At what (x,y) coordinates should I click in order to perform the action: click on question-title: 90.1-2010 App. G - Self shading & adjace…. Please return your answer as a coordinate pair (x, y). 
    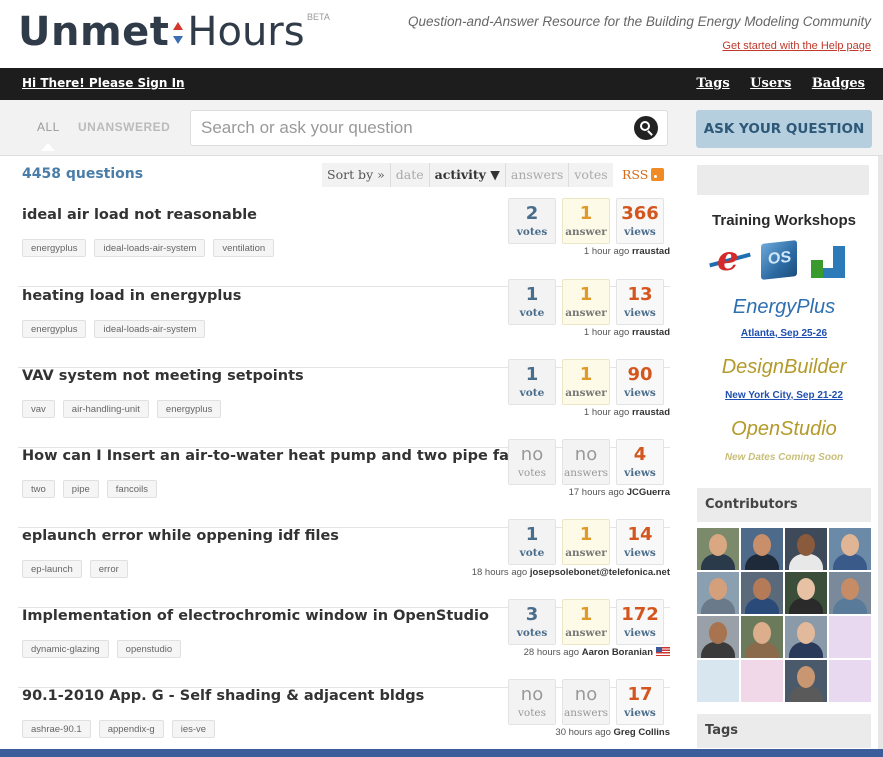
    Looking at the image, I should click on (223, 696).